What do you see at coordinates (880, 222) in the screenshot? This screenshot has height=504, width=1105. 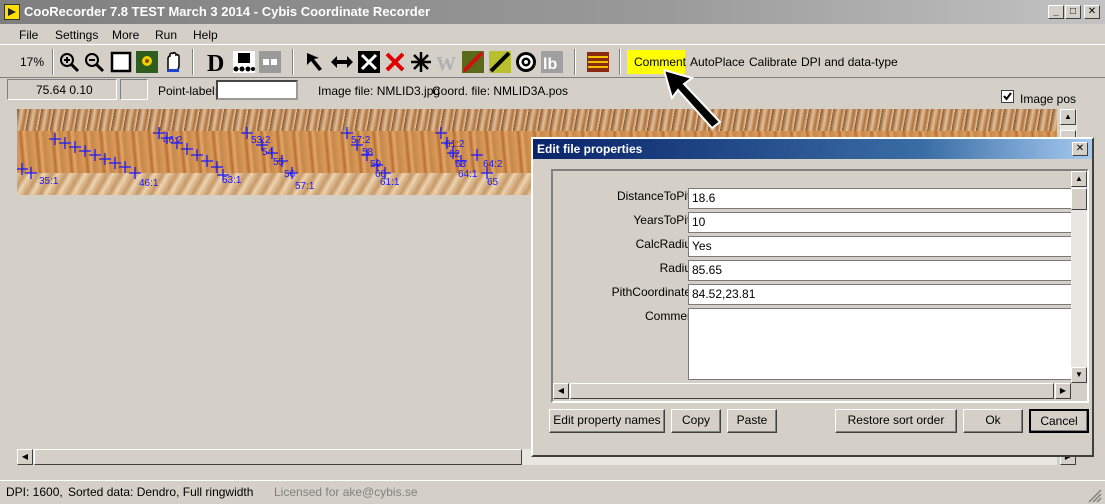 I see `prop-value-years-to-pith: 10` at bounding box center [880, 222].